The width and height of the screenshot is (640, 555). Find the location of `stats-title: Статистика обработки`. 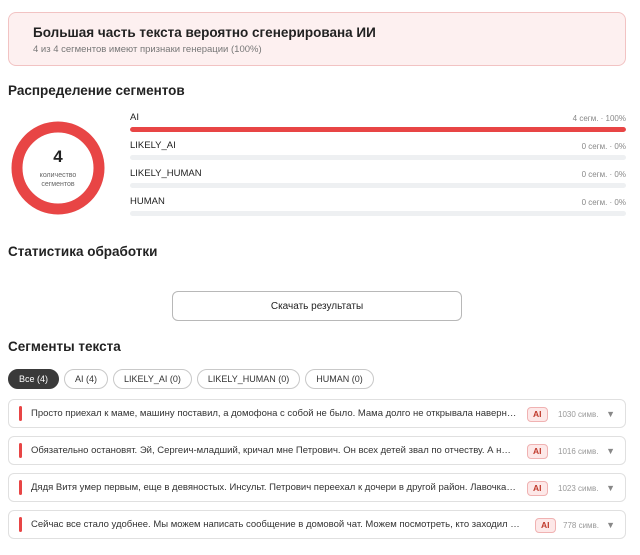

stats-title: Статистика обработки is located at coordinates (83, 251).